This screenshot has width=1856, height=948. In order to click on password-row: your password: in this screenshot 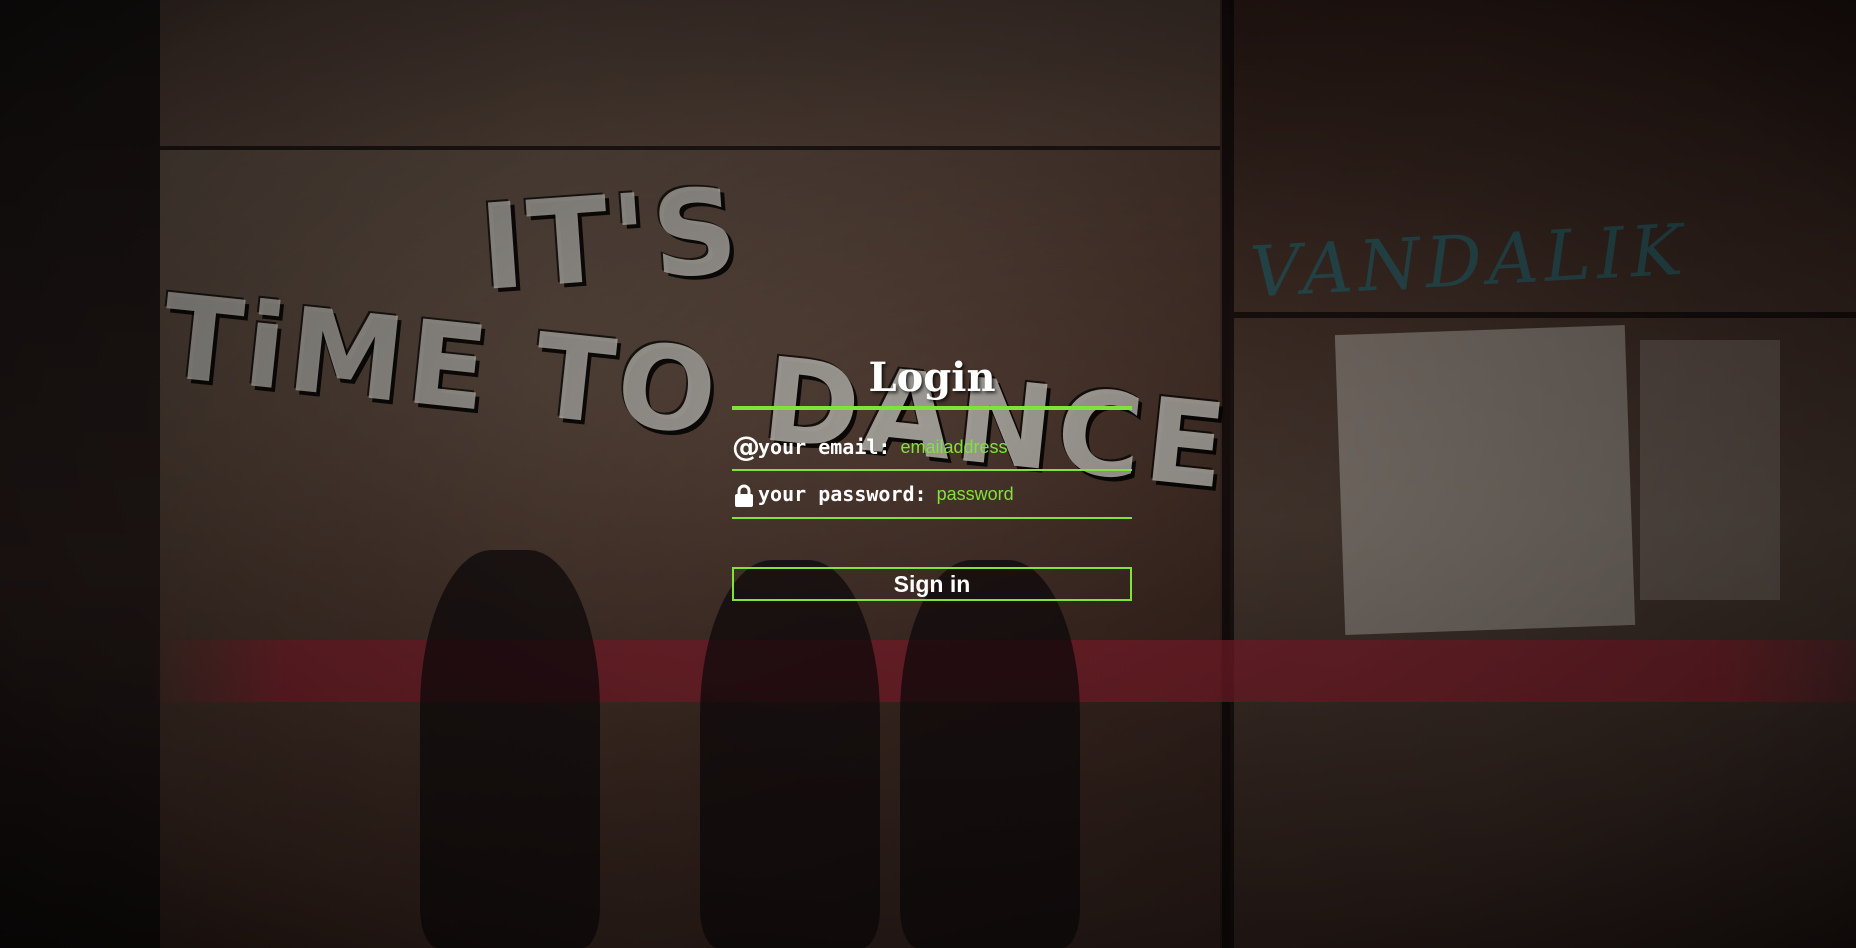, I will do `click(932, 495)`.